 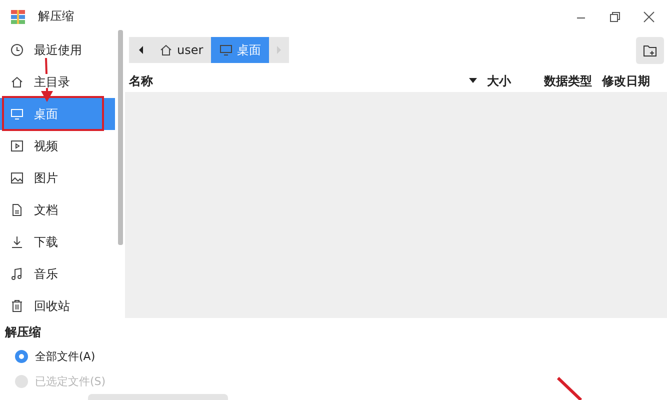 What do you see at coordinates (23, 332) in the screenshot?
I see `section-title: 解压缩` at bounding box center [23, 332].